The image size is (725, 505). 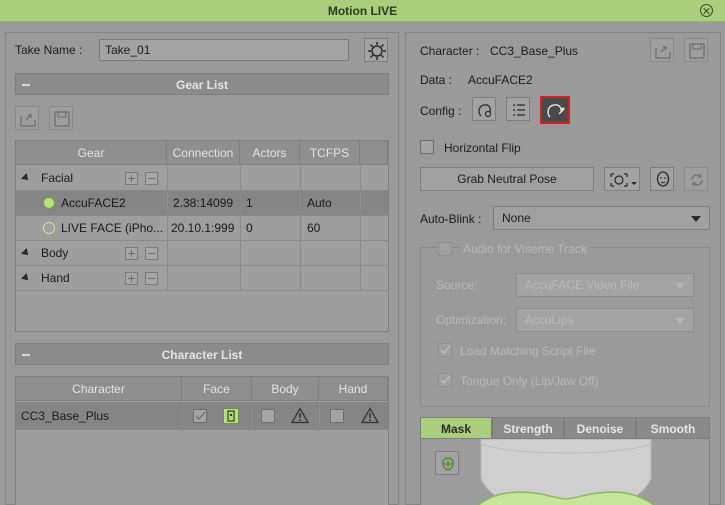 I want to click on column-header-hand: Hand, so click(x=353, y=389).